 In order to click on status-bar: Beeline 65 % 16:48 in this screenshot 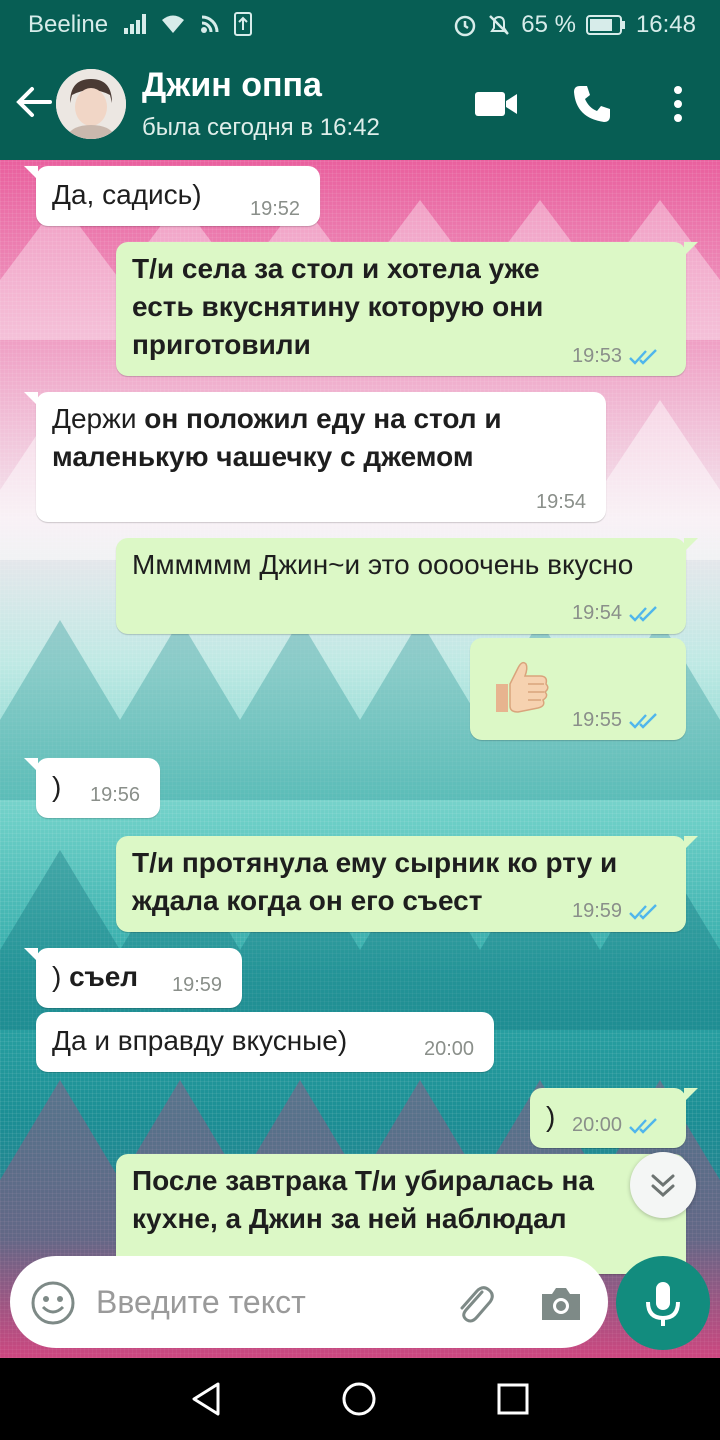, I will do `click(360, 24)`.